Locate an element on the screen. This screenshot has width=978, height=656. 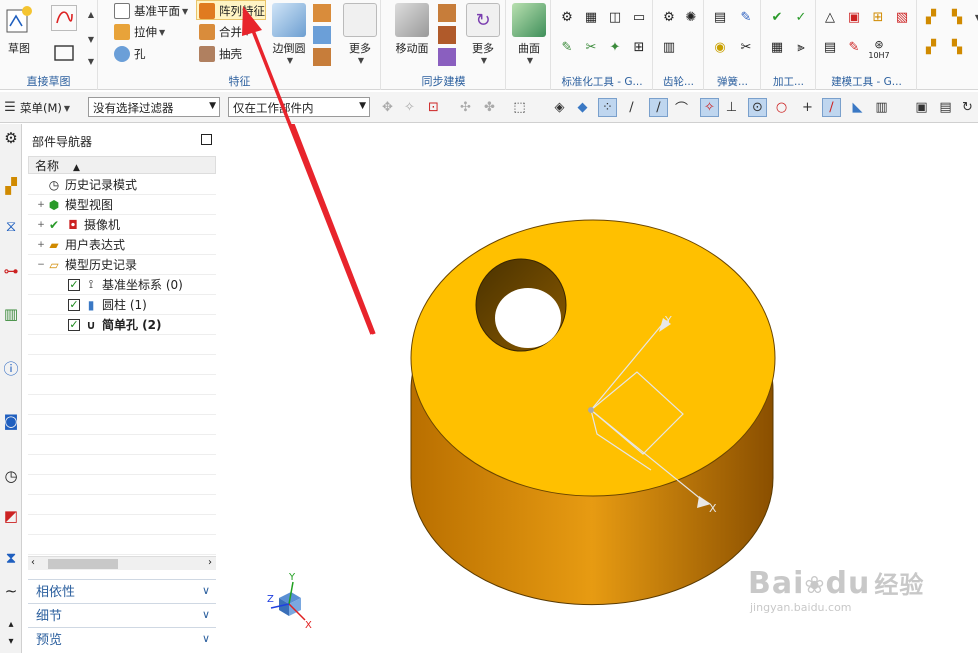
settings-icon: ⚙ is located at coordinates (11, 138).